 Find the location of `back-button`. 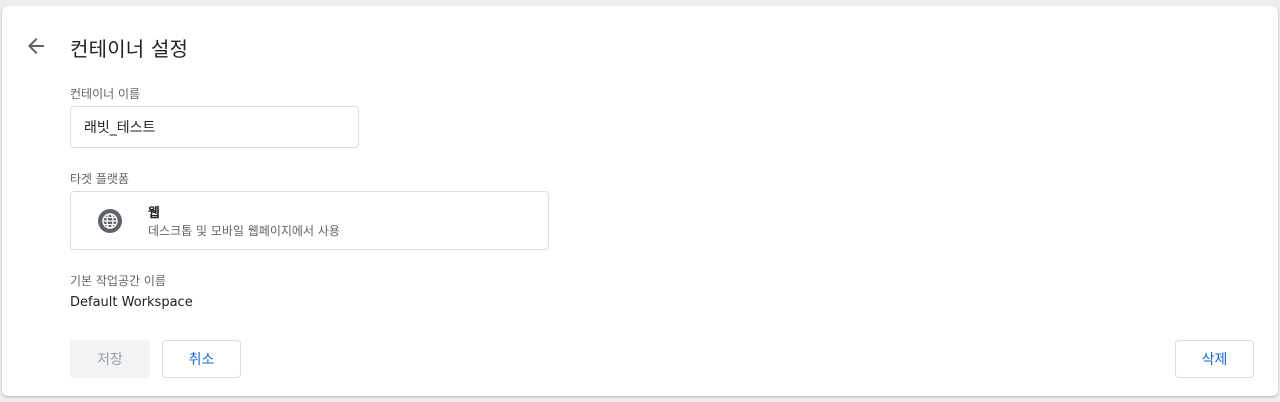

back-button is located at coordinates (36, 46).